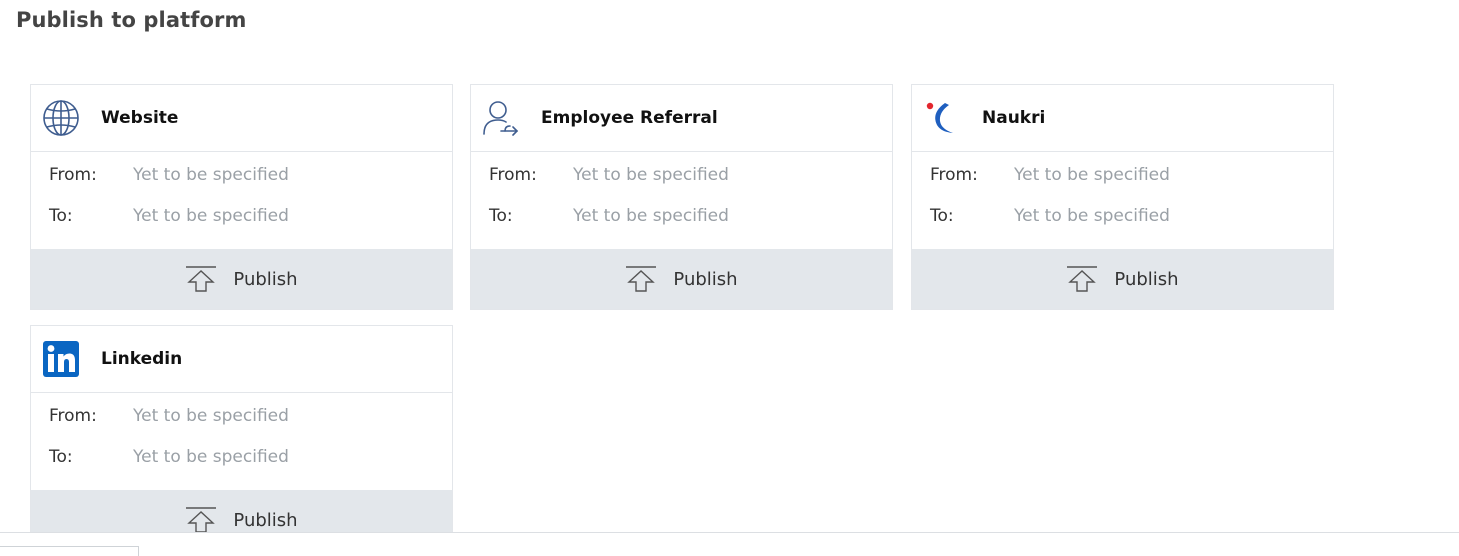 This screenshot has height=556, width=1459. I want to click on card-header: Naukri, so click(1122, 118).